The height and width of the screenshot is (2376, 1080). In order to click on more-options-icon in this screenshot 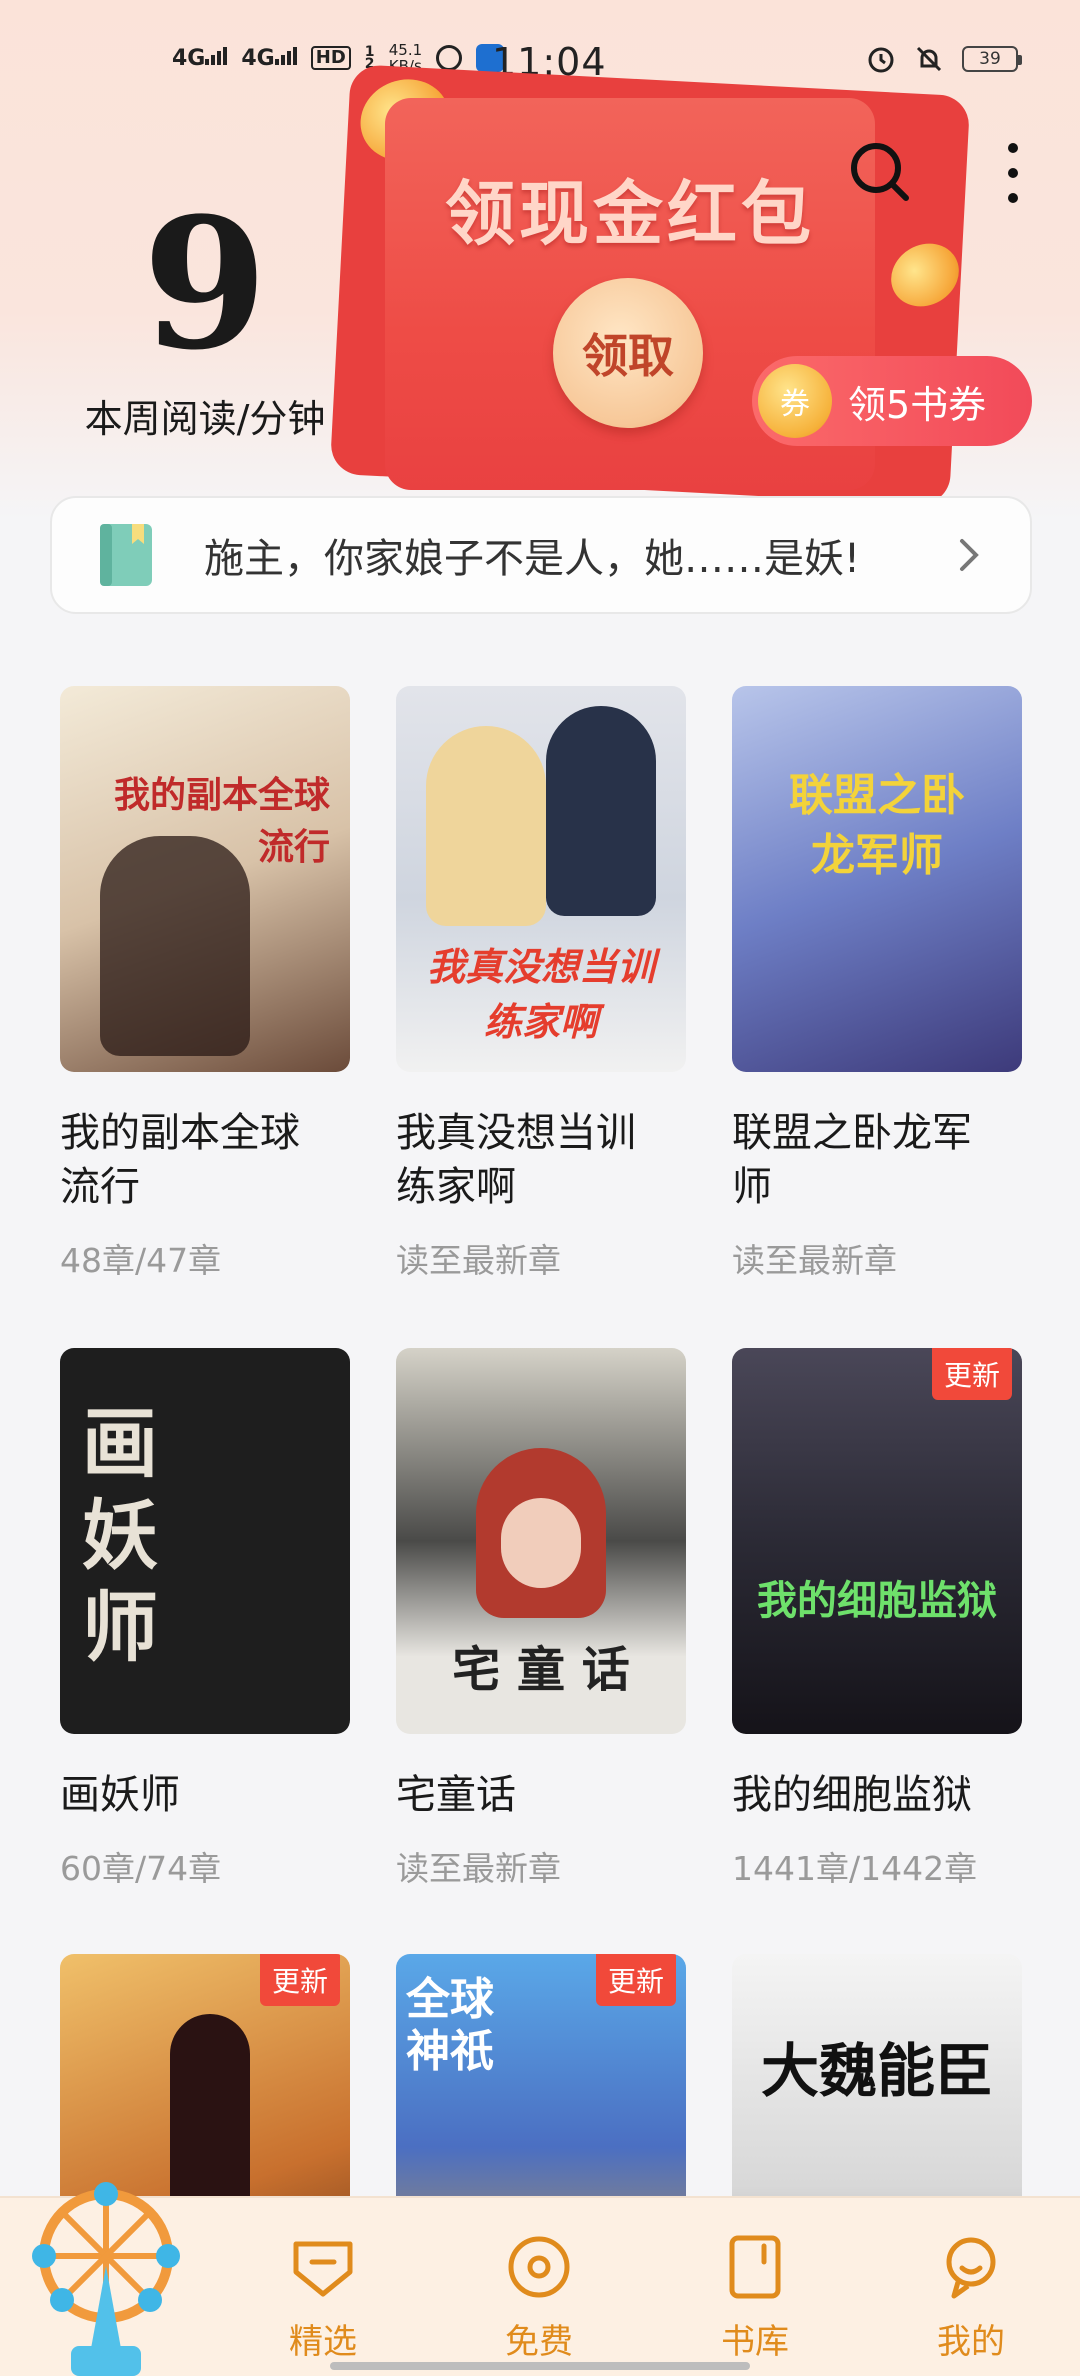, I will do `click(1013, 173)`.